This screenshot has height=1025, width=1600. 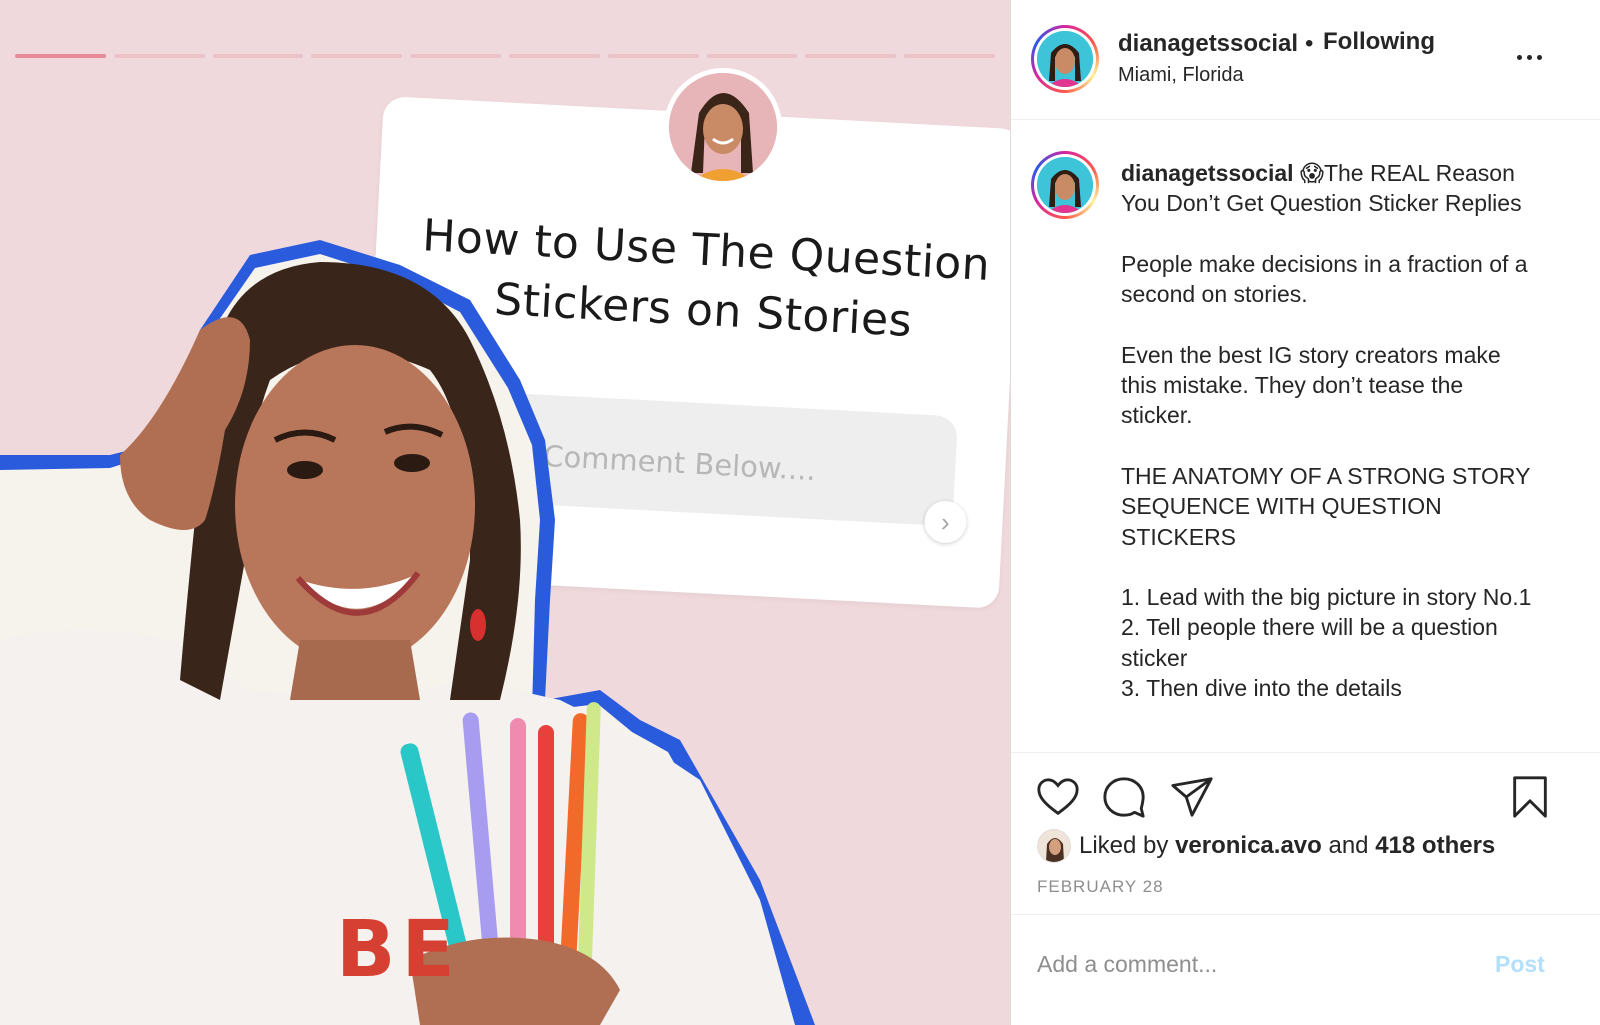 I want to click on comment-bar: Post, so click(x=1305, y=969).